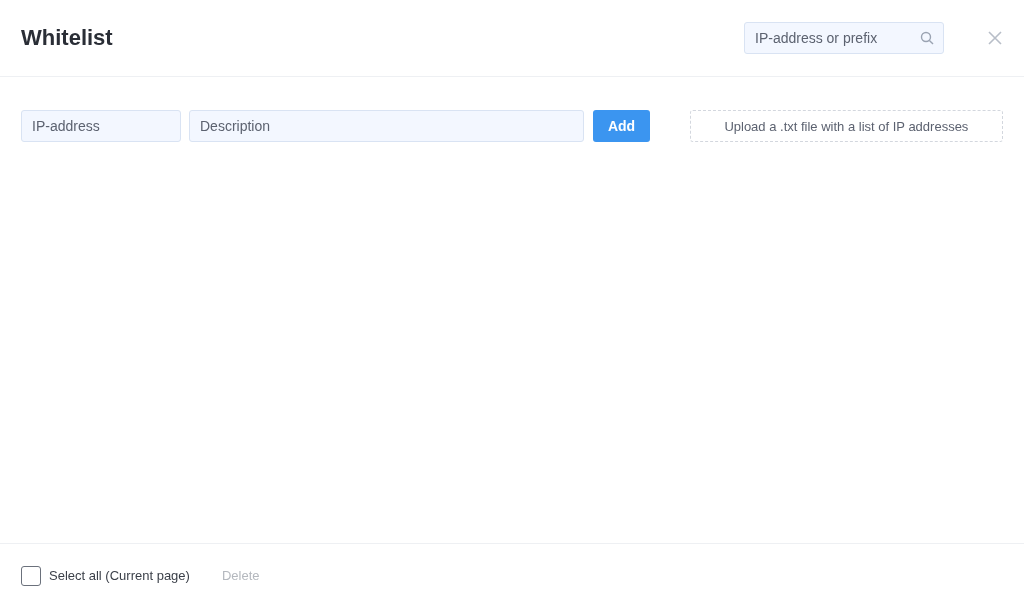 The height and width of the screenshot is (607, 1024). Describe the element at coordinates (31, 575) in the screenshot. I see `checkbox` at that location.